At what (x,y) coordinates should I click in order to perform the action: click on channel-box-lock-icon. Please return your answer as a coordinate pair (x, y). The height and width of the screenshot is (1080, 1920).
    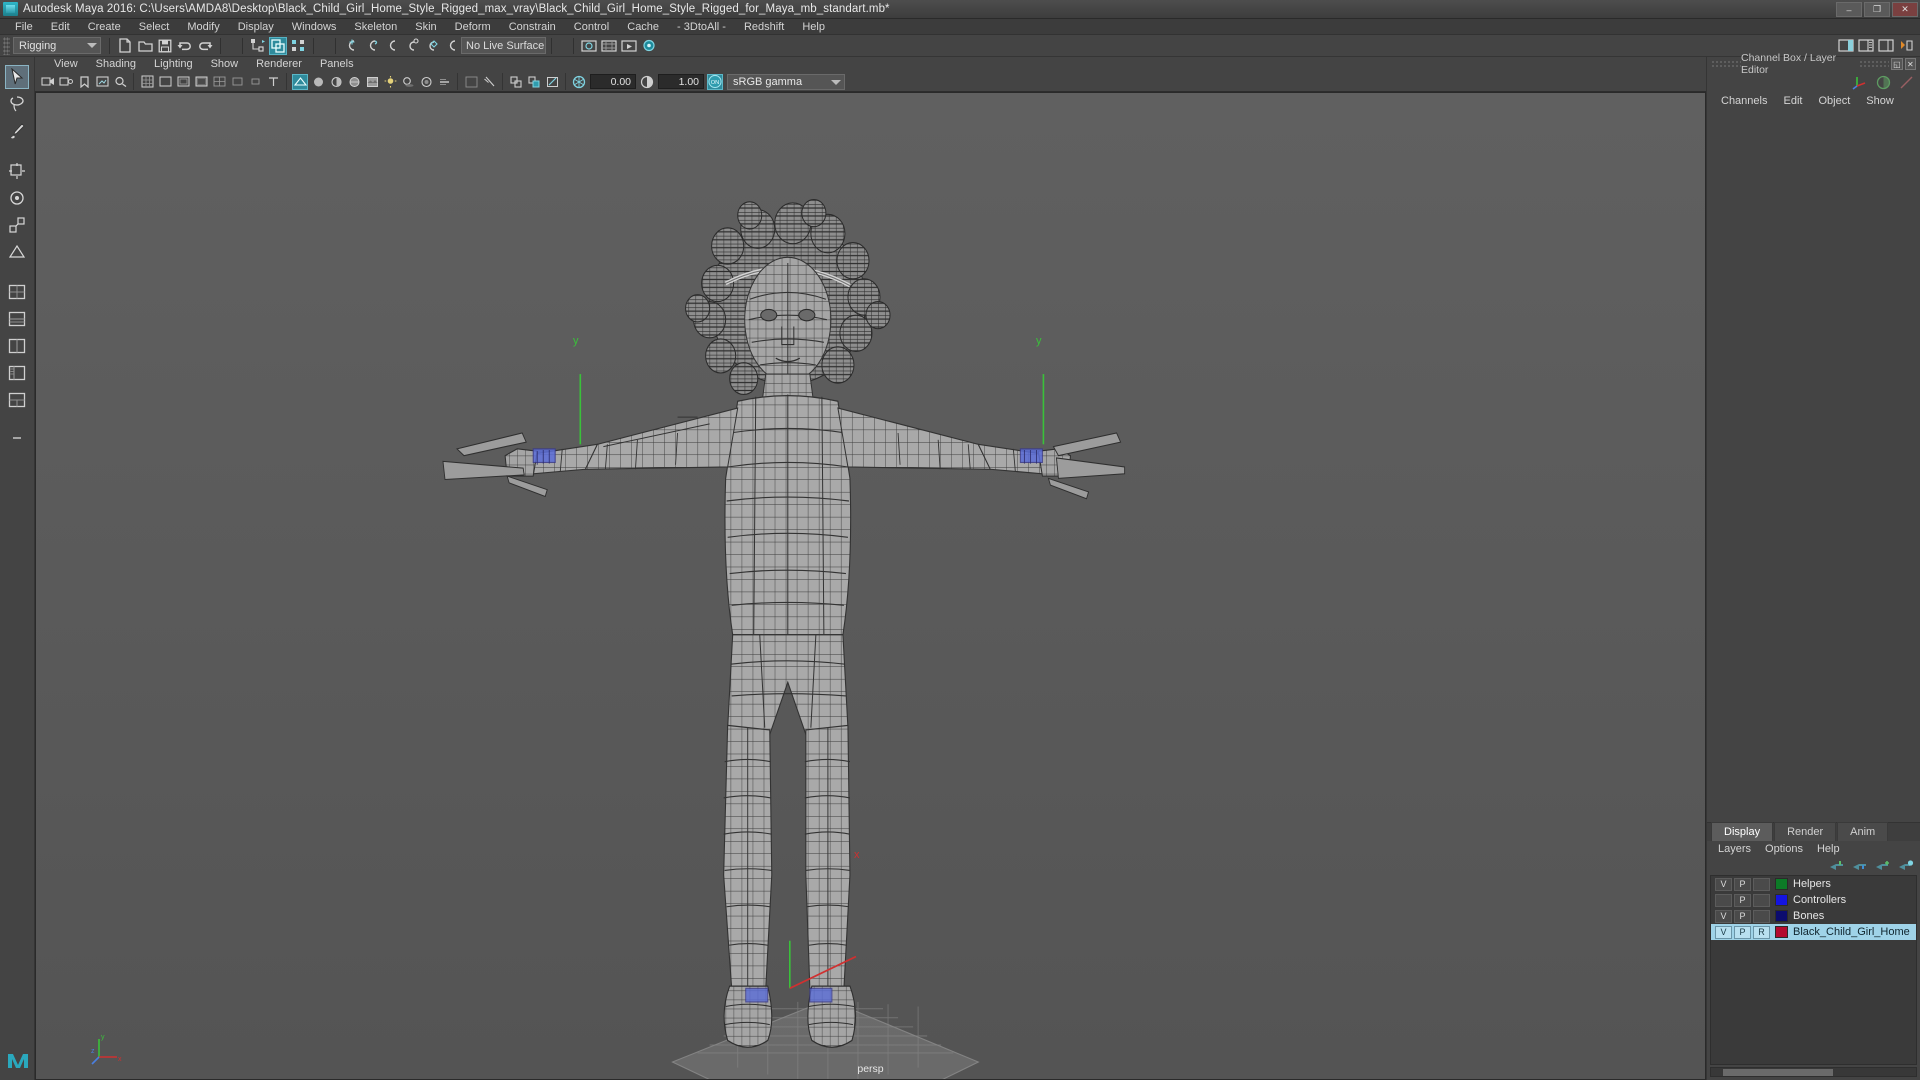
    Looking at the image, I should click on (1883, 82).